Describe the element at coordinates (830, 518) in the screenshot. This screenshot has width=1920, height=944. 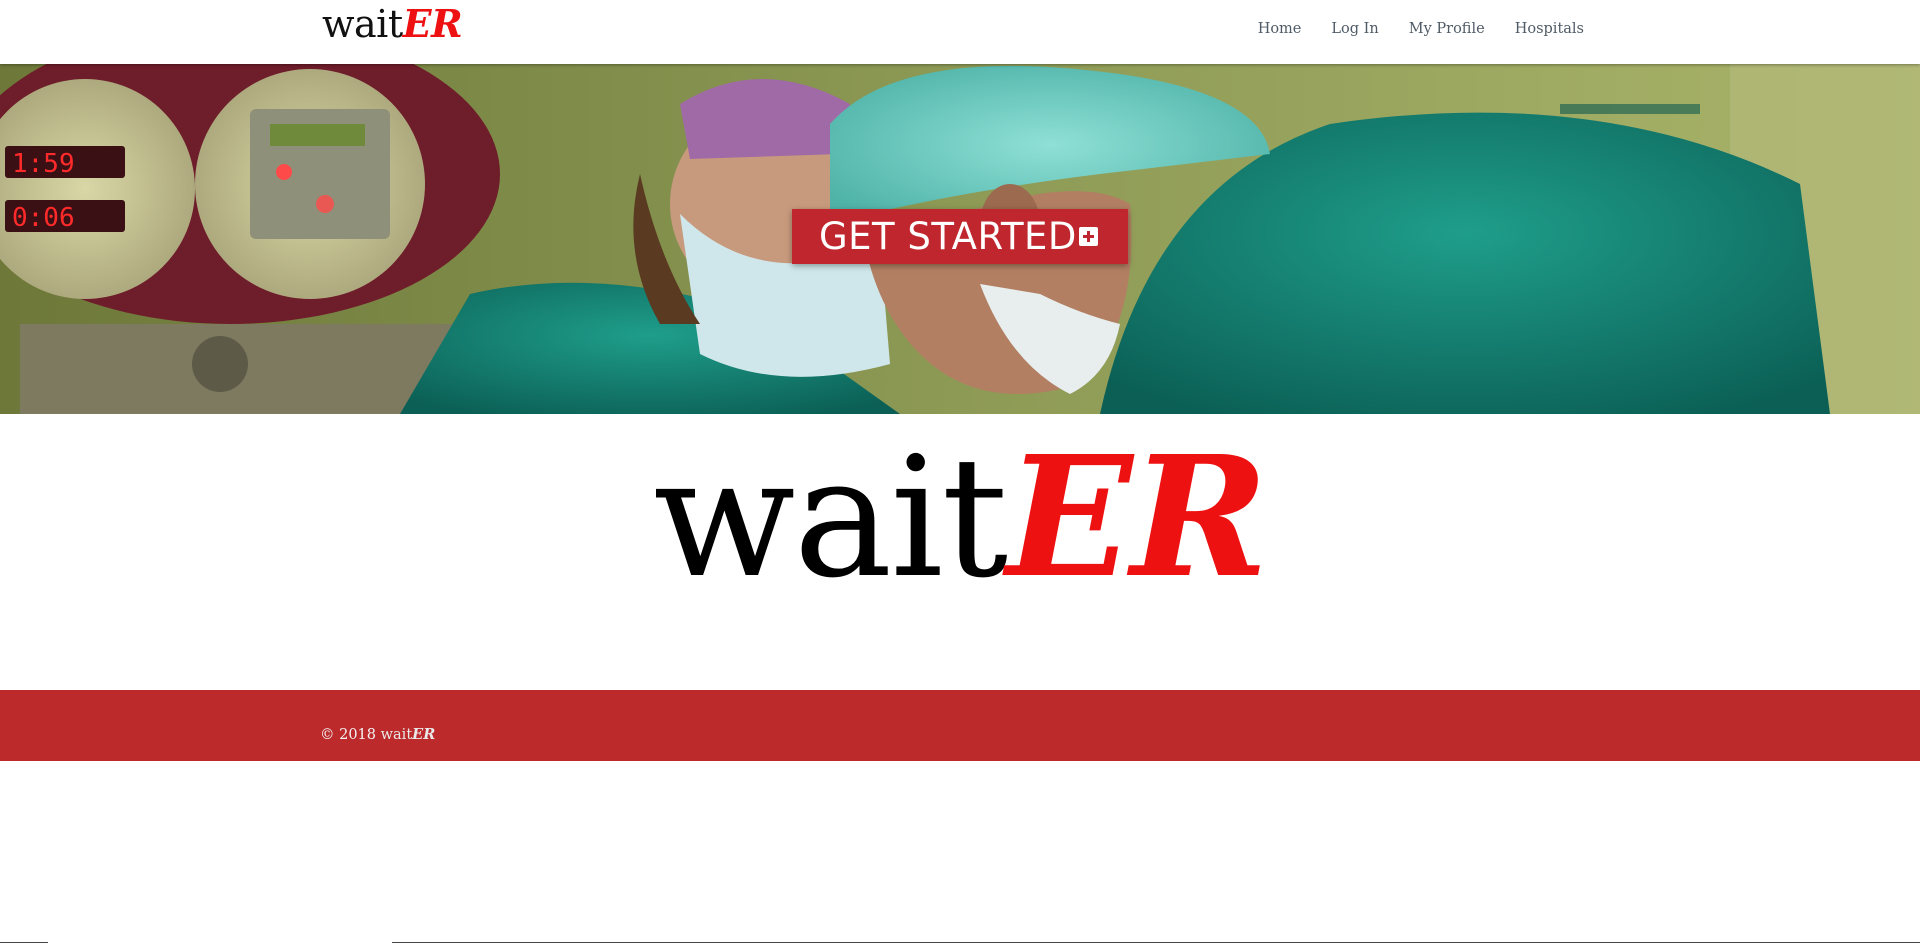
I see `main-logo-prefix: wait` at that location.